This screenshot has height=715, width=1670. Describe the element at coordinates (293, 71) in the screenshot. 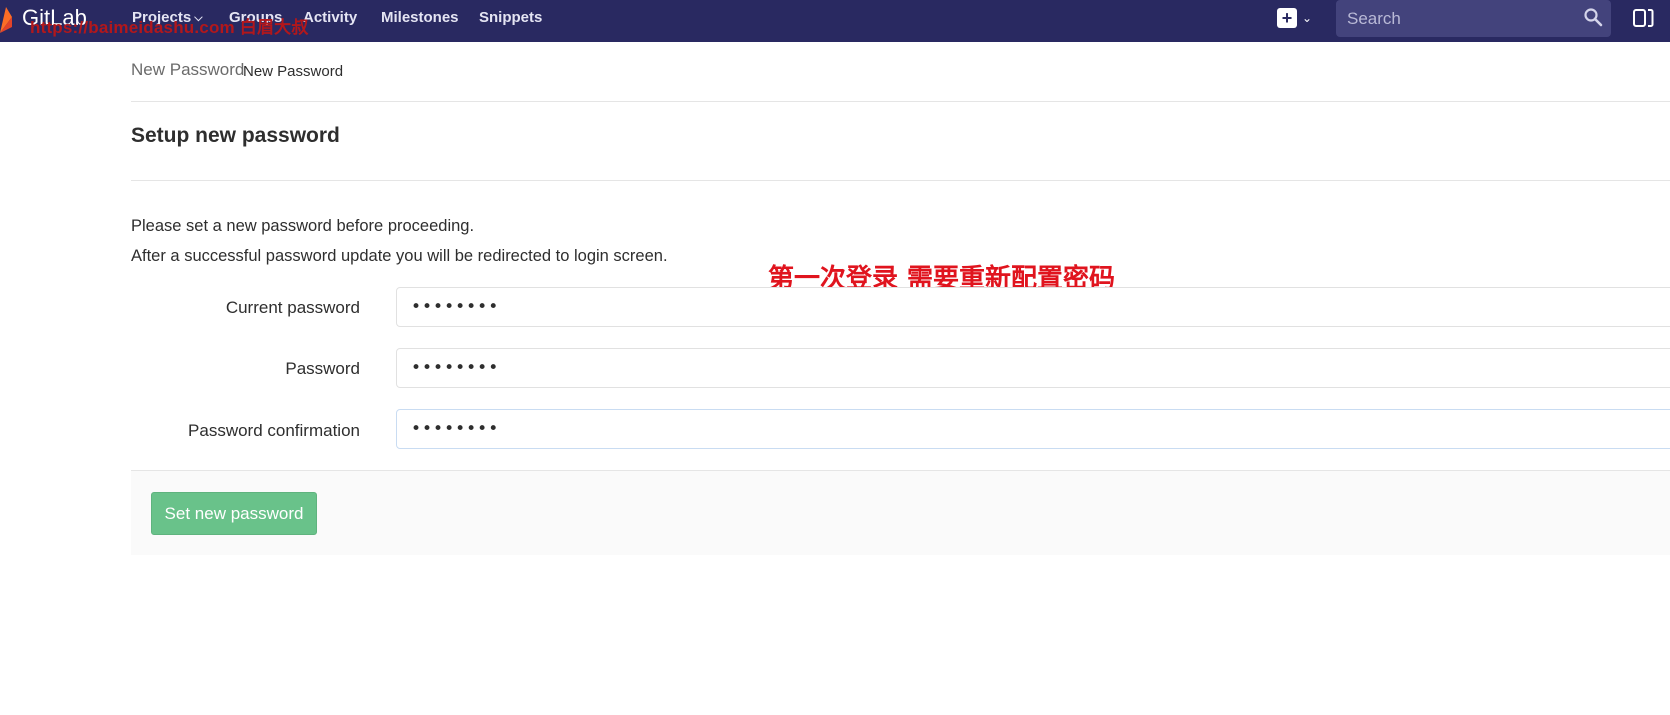

I see `breadcrumb-current: New Password` at that location.